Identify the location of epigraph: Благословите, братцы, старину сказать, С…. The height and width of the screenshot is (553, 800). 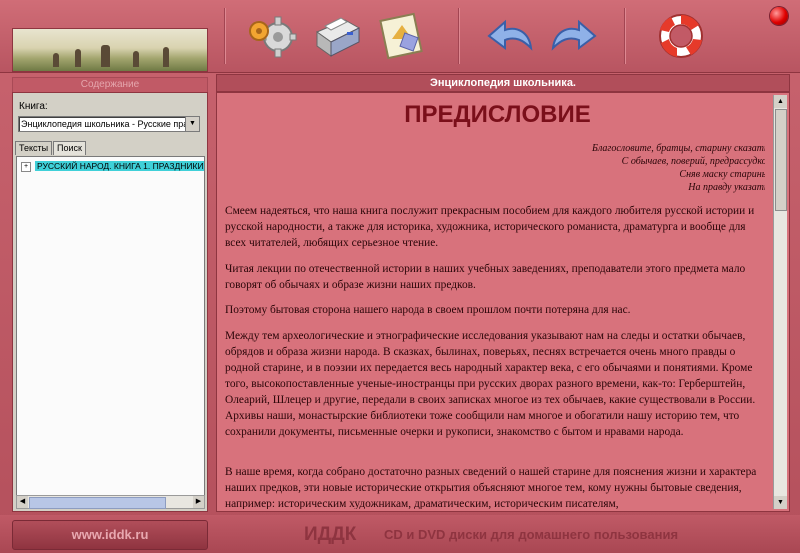
(678, 168).